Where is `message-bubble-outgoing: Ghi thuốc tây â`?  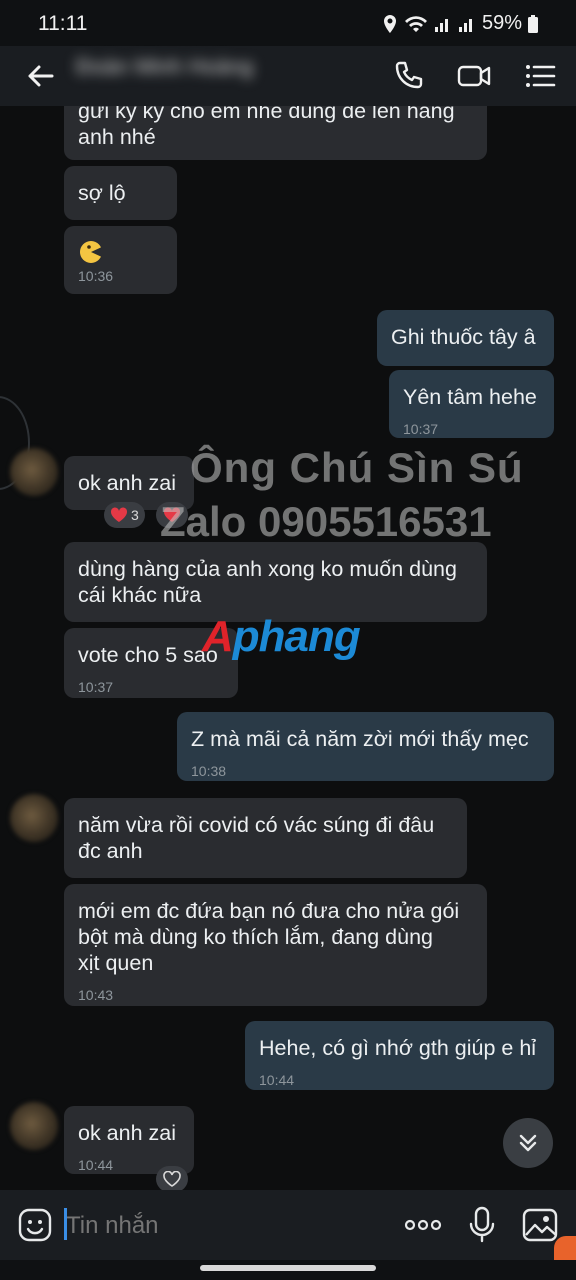
message-bubble-outgoing: Ghi thuốc tây â is located at coordinates (465, 338).